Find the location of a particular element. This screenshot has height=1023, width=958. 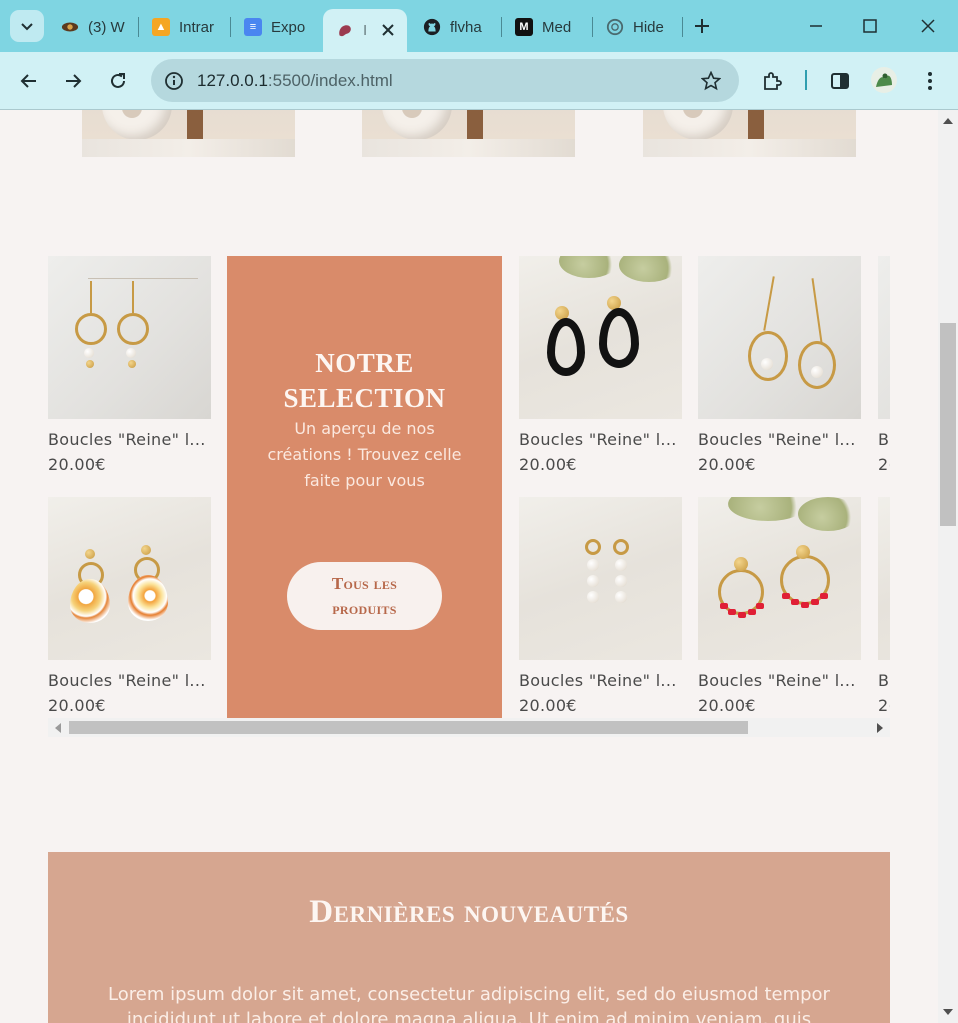

tab-active-site: I is located at coordinates (365, 30).